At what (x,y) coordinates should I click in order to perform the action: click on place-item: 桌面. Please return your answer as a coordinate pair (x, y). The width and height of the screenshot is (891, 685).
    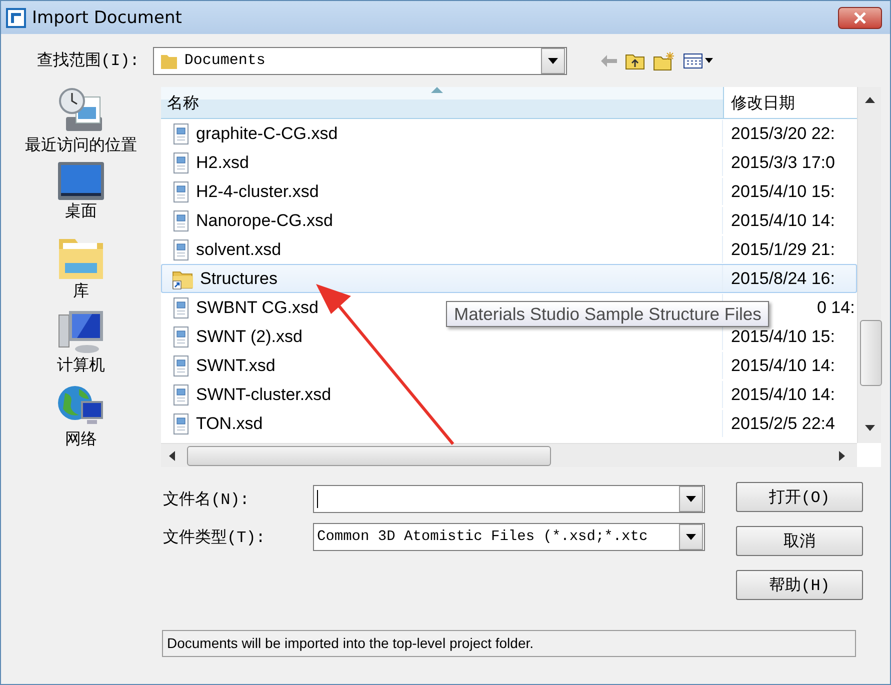
    Looking at the image, I should click on (81, 198).